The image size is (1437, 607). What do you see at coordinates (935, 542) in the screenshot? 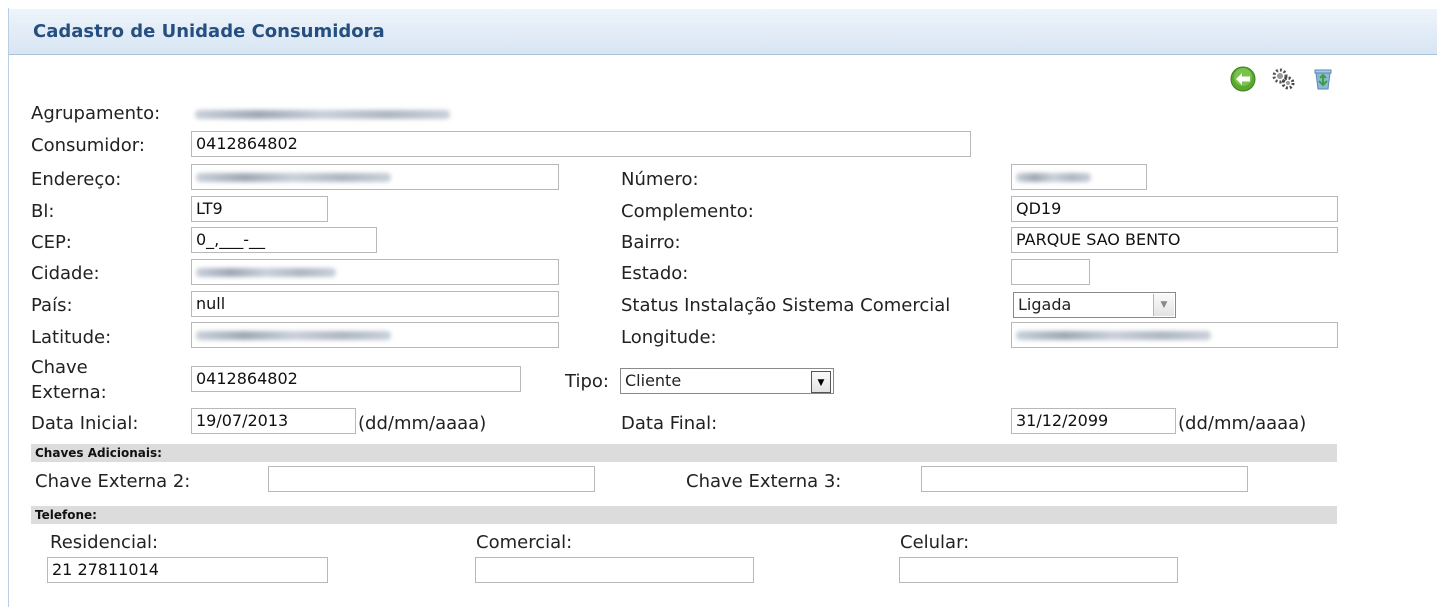
I see `celular-label: Celular:` at bounding box center [935, 542].